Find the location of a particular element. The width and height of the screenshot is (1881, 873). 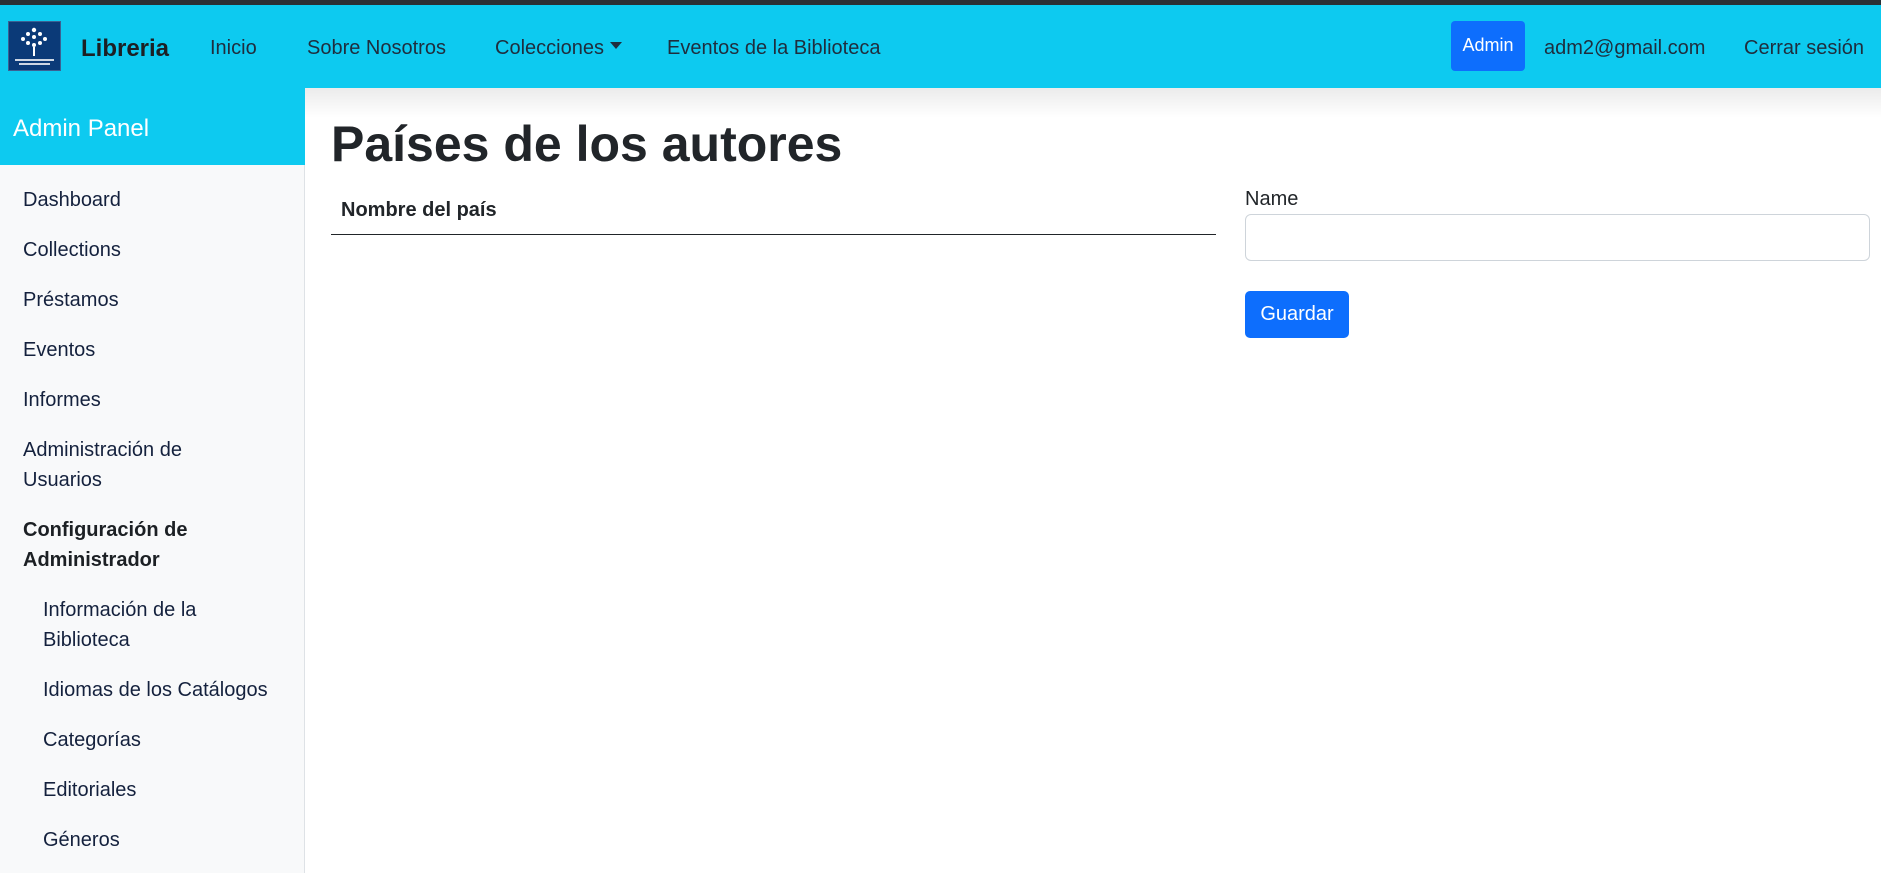

user-email: adm2@gmail.com is located at coordinates (1624, 48).